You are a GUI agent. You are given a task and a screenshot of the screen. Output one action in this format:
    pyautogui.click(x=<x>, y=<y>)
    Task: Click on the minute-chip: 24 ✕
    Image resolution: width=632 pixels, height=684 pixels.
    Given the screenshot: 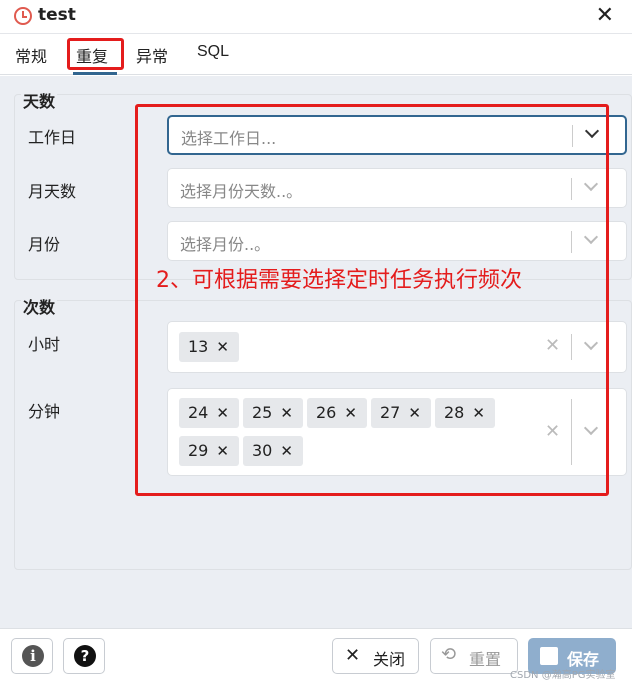 What is the action you would take?
    pyautogui.click(x=209, y=413)
    